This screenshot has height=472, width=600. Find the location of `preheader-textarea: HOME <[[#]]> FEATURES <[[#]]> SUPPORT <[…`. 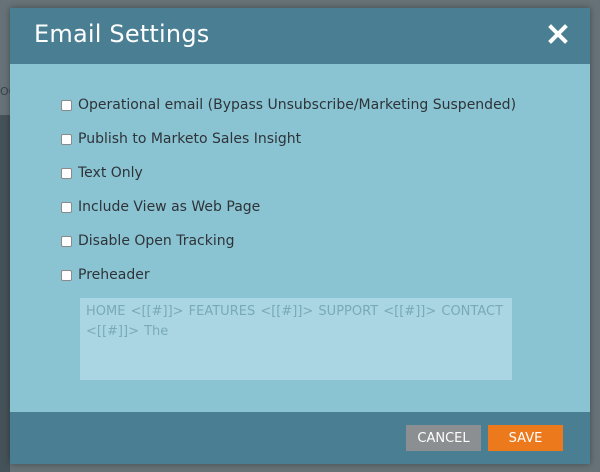

preheader-textarea: HOME <[[#]]> FEATURES <[[#]]> SUPPORT <[… is located at coordinates (296, 339).